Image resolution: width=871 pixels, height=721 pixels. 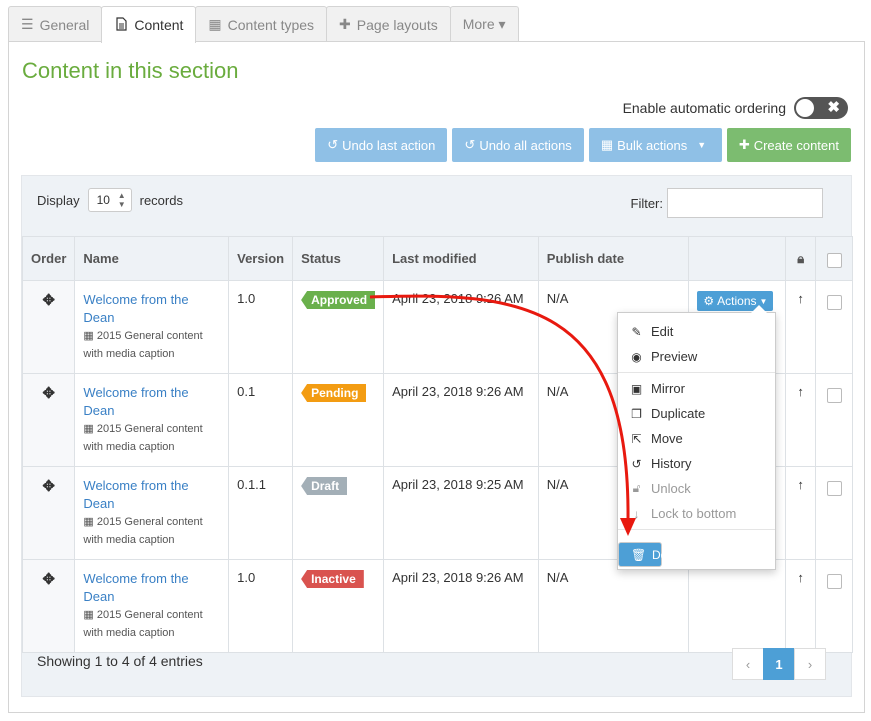 What do you see at coordinates (338, 327) in the screenshot?
I see `status-cell: Approved` at bounding box center [338, 327].